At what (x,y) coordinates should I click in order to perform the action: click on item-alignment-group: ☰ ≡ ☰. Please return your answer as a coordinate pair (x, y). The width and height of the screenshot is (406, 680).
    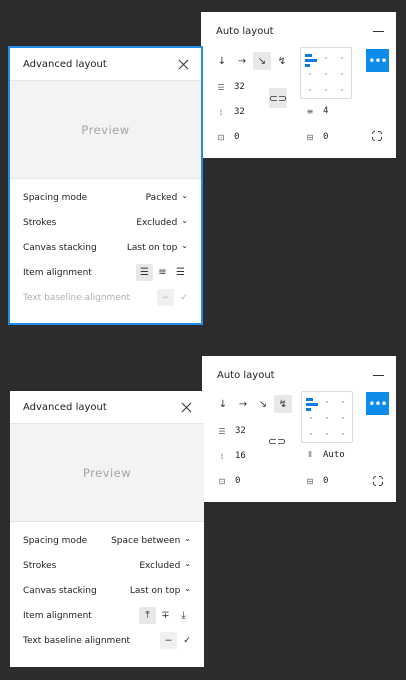
    Looking at the image, I should click on (162, 272).